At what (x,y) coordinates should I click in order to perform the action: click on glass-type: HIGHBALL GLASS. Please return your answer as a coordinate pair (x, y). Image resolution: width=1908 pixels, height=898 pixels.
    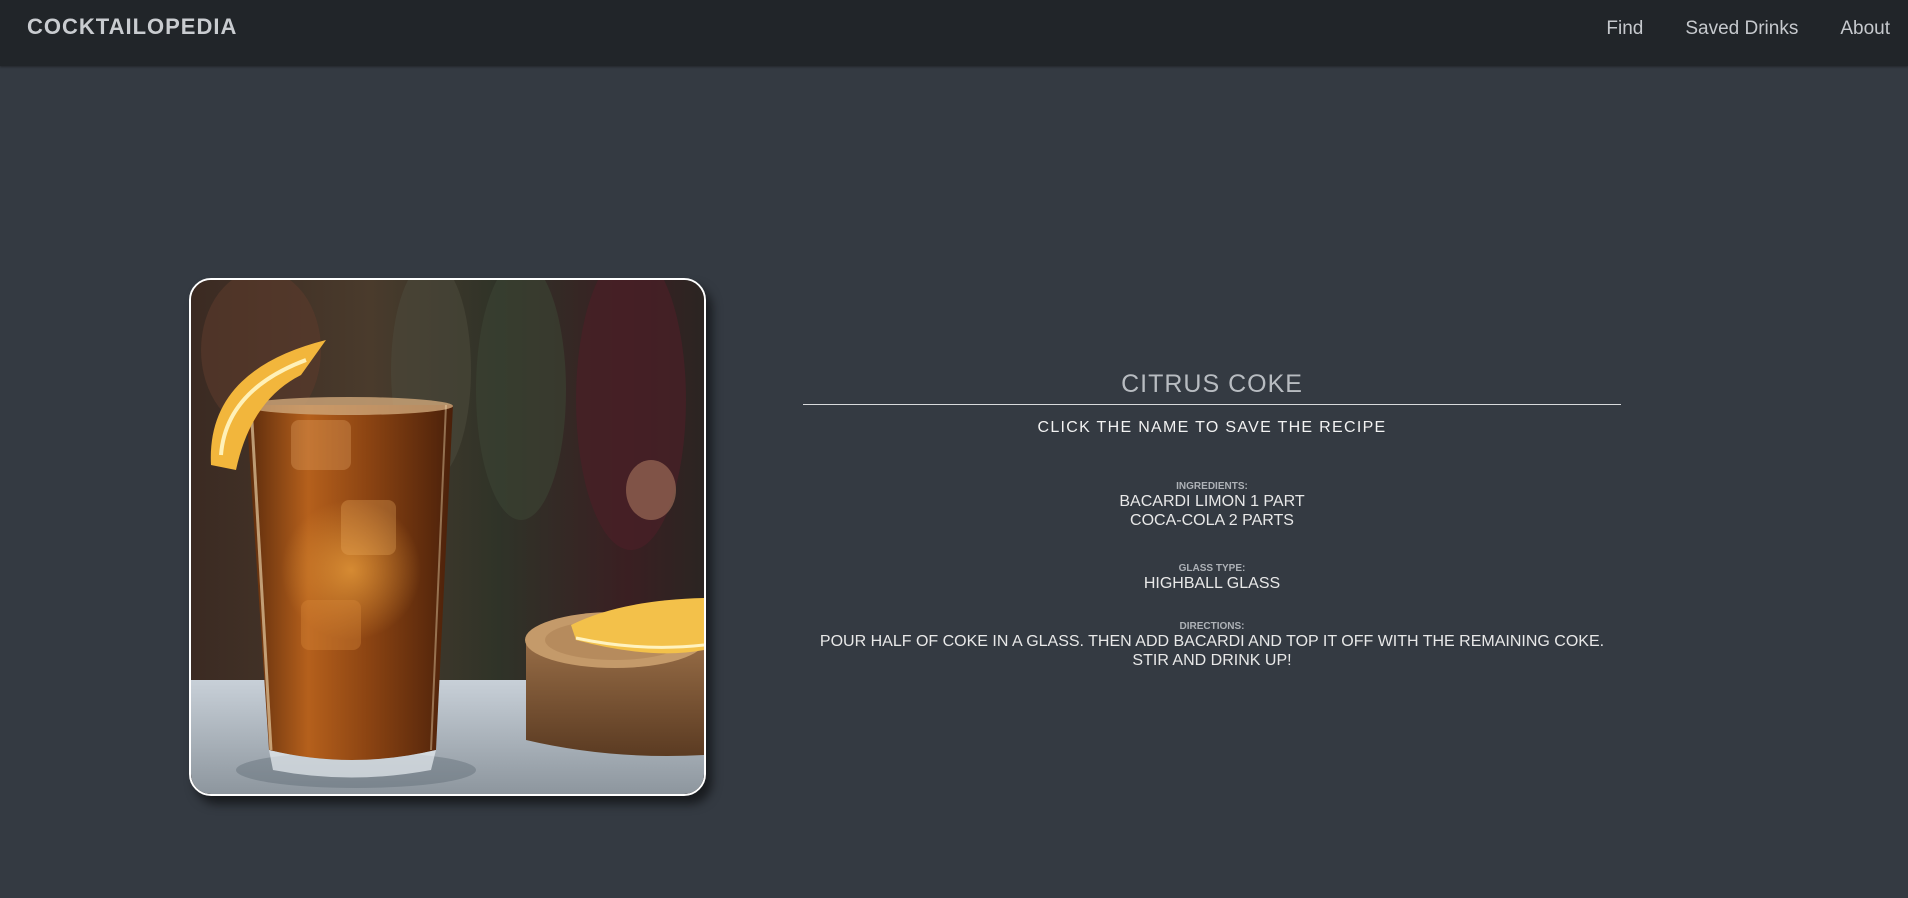
    Looking at the image, I should click on (1212, 583).